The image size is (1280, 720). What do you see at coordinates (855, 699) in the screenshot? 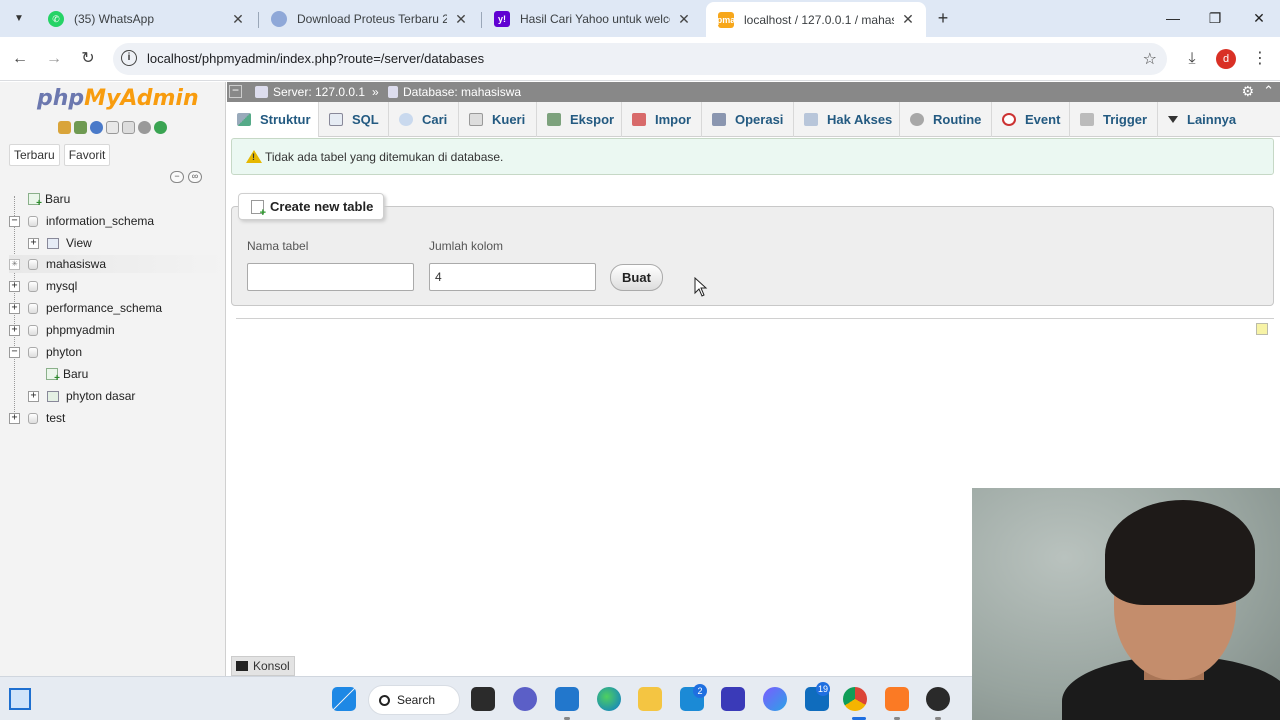
I see `chrome-icon` at bounding box center [855, 699].